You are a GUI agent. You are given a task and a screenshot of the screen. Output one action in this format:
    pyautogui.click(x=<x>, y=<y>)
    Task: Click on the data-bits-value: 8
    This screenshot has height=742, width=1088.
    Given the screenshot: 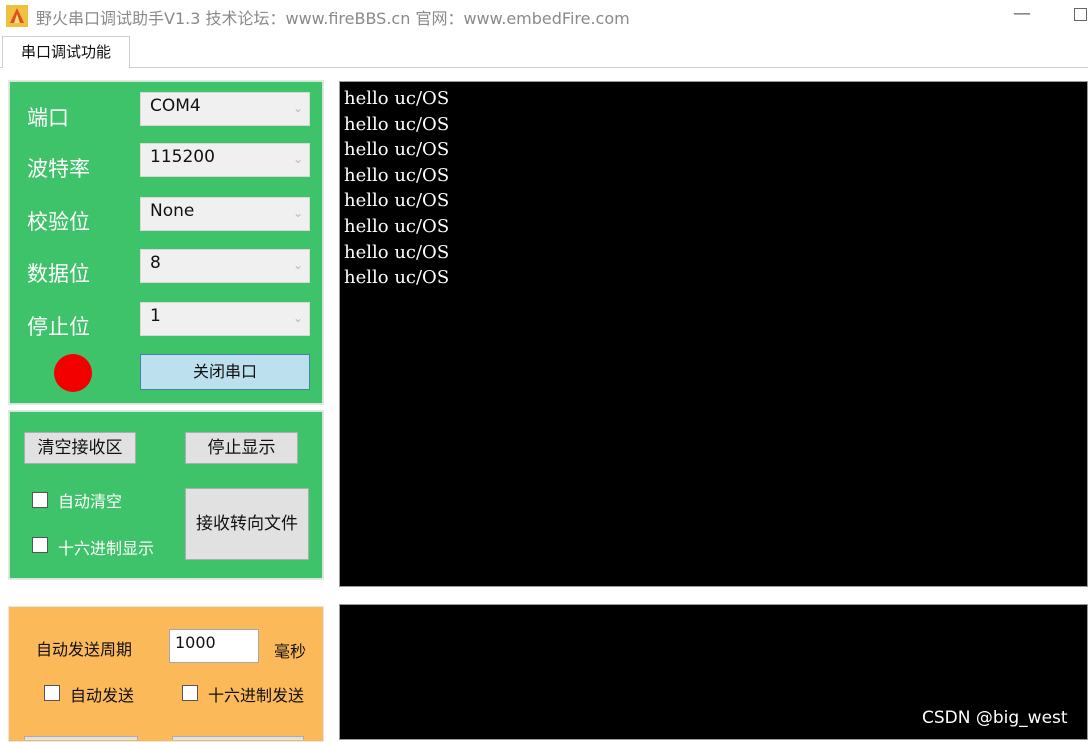 What is the action you would take?
    pyautogui.click(x=155, y=263)
    